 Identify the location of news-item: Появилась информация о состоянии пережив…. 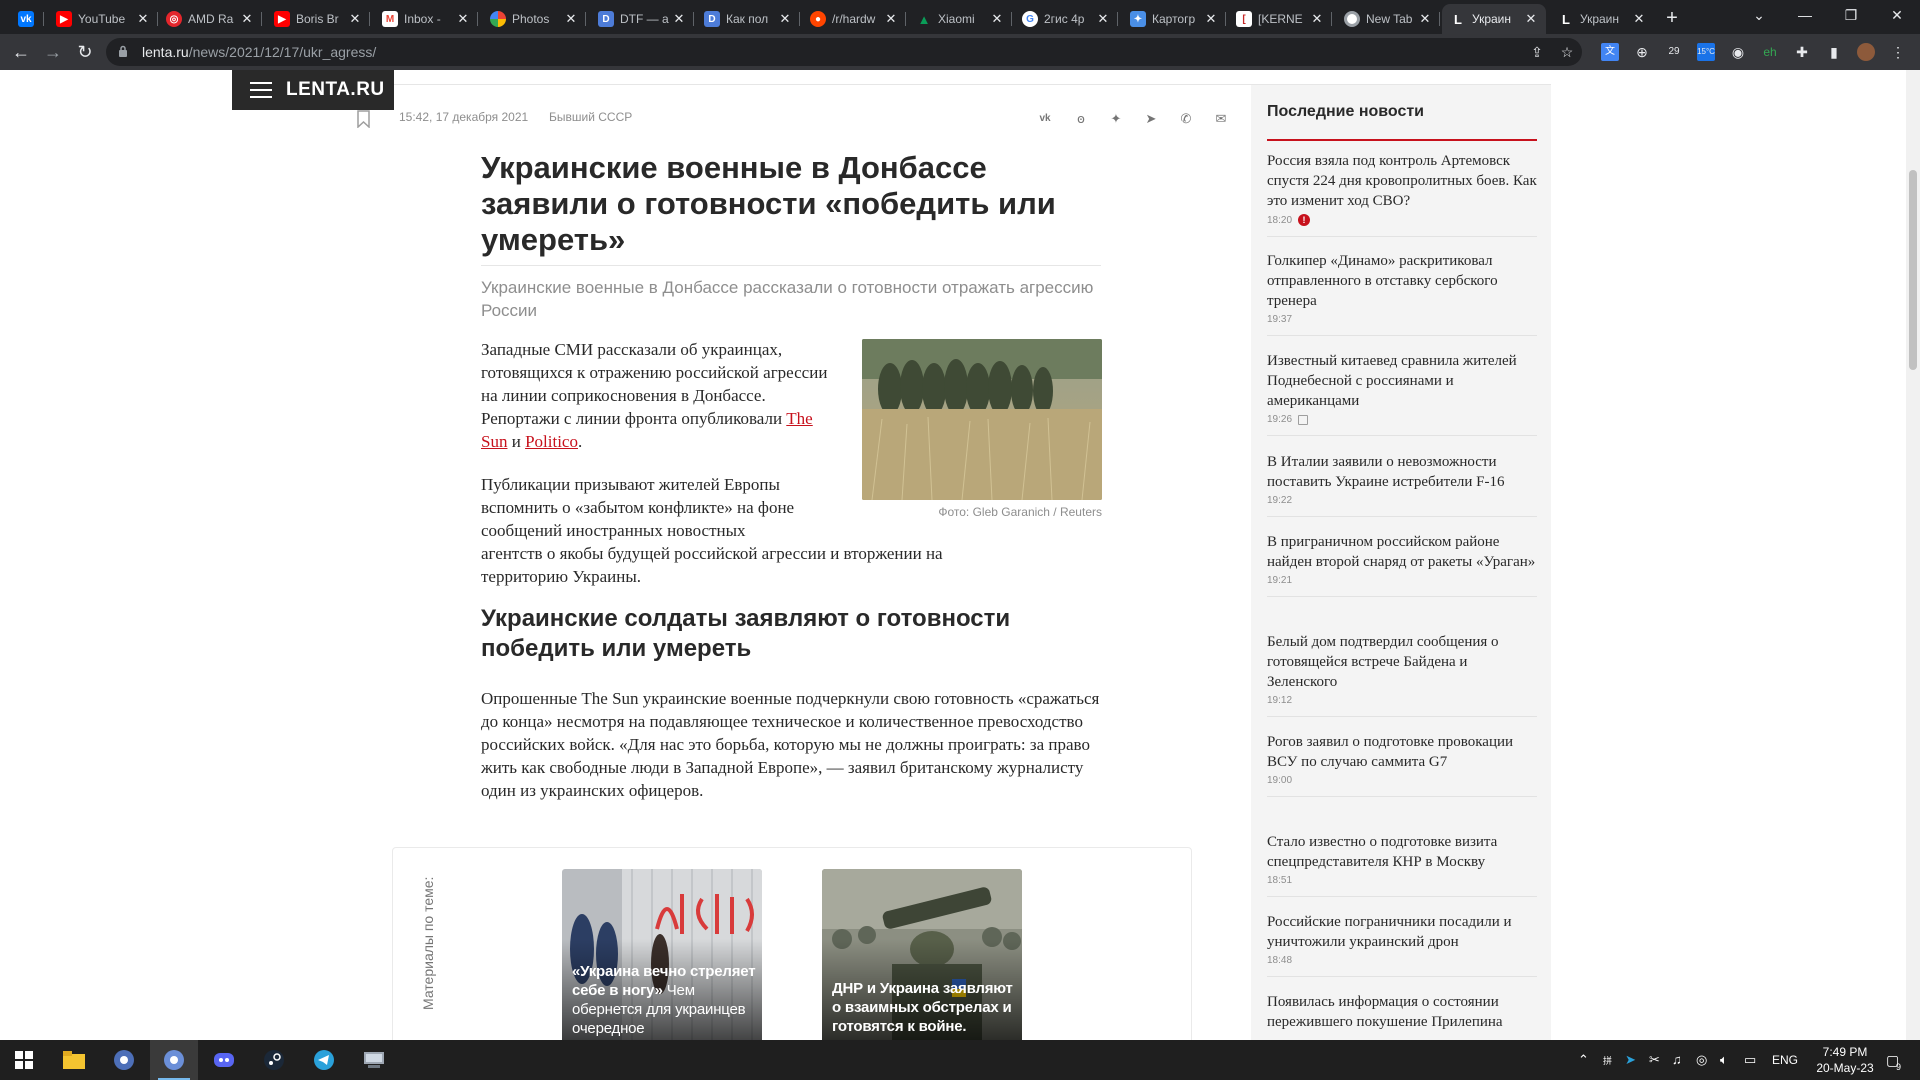
(1402, 1012).